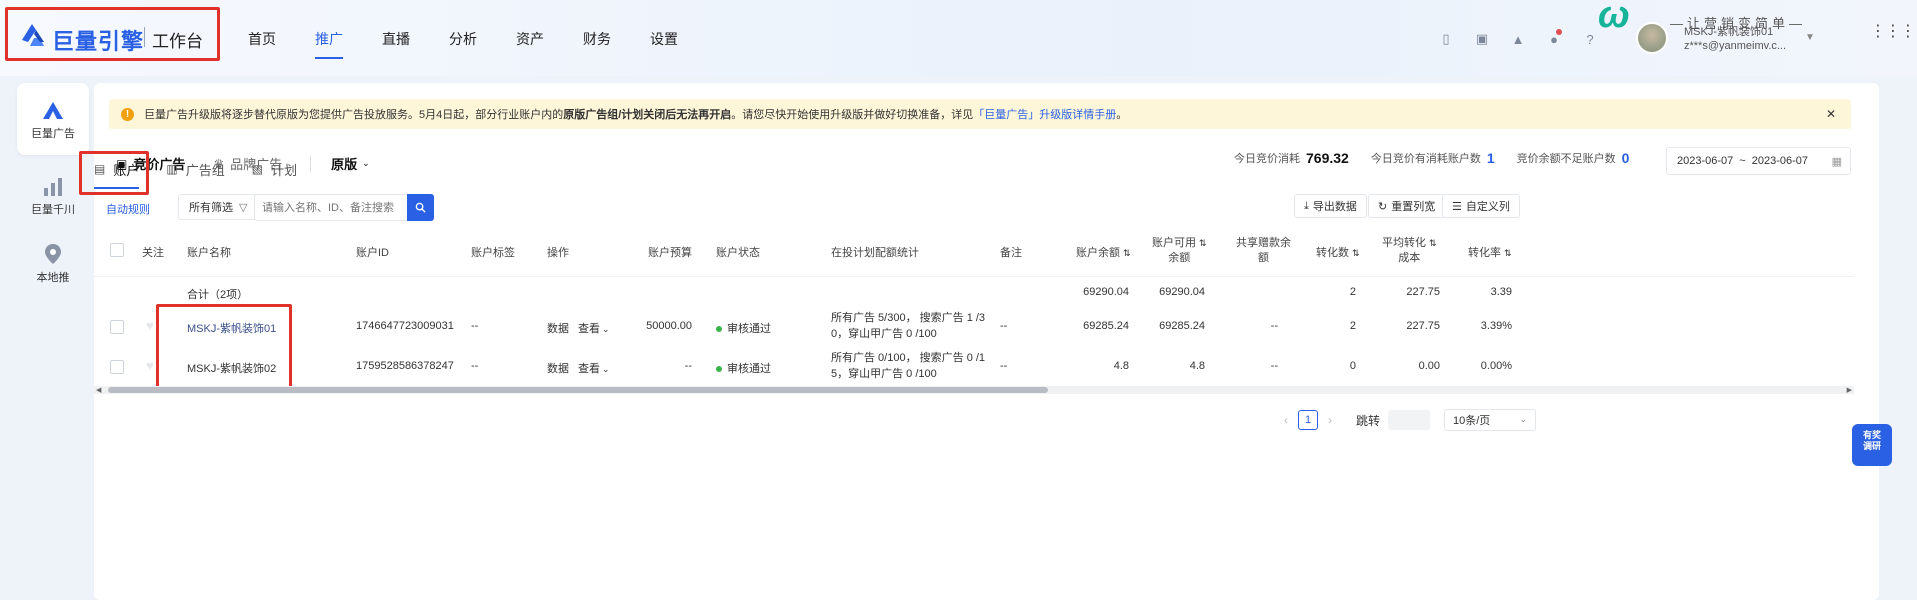  I want to click on bell-icon: ●, so click(1554, 39).